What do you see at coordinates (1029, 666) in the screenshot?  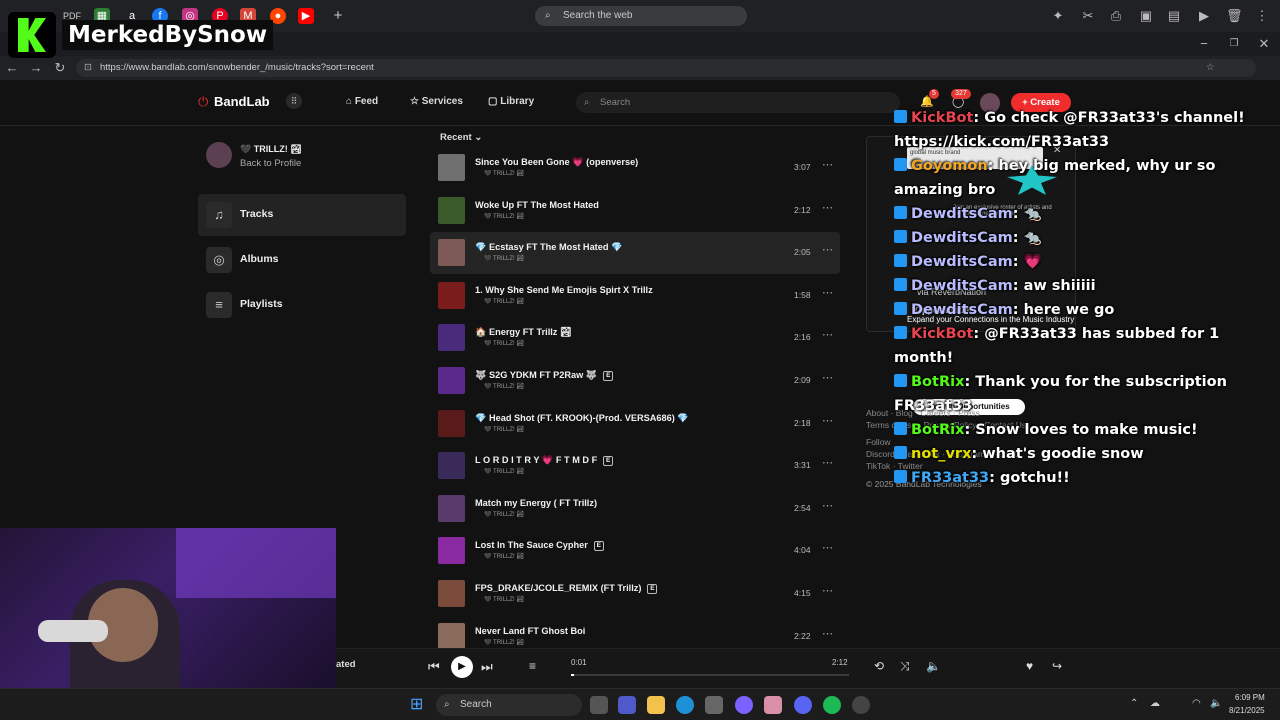 I see `like-heart-icon: ♥` at bounding box center [1029, 666].